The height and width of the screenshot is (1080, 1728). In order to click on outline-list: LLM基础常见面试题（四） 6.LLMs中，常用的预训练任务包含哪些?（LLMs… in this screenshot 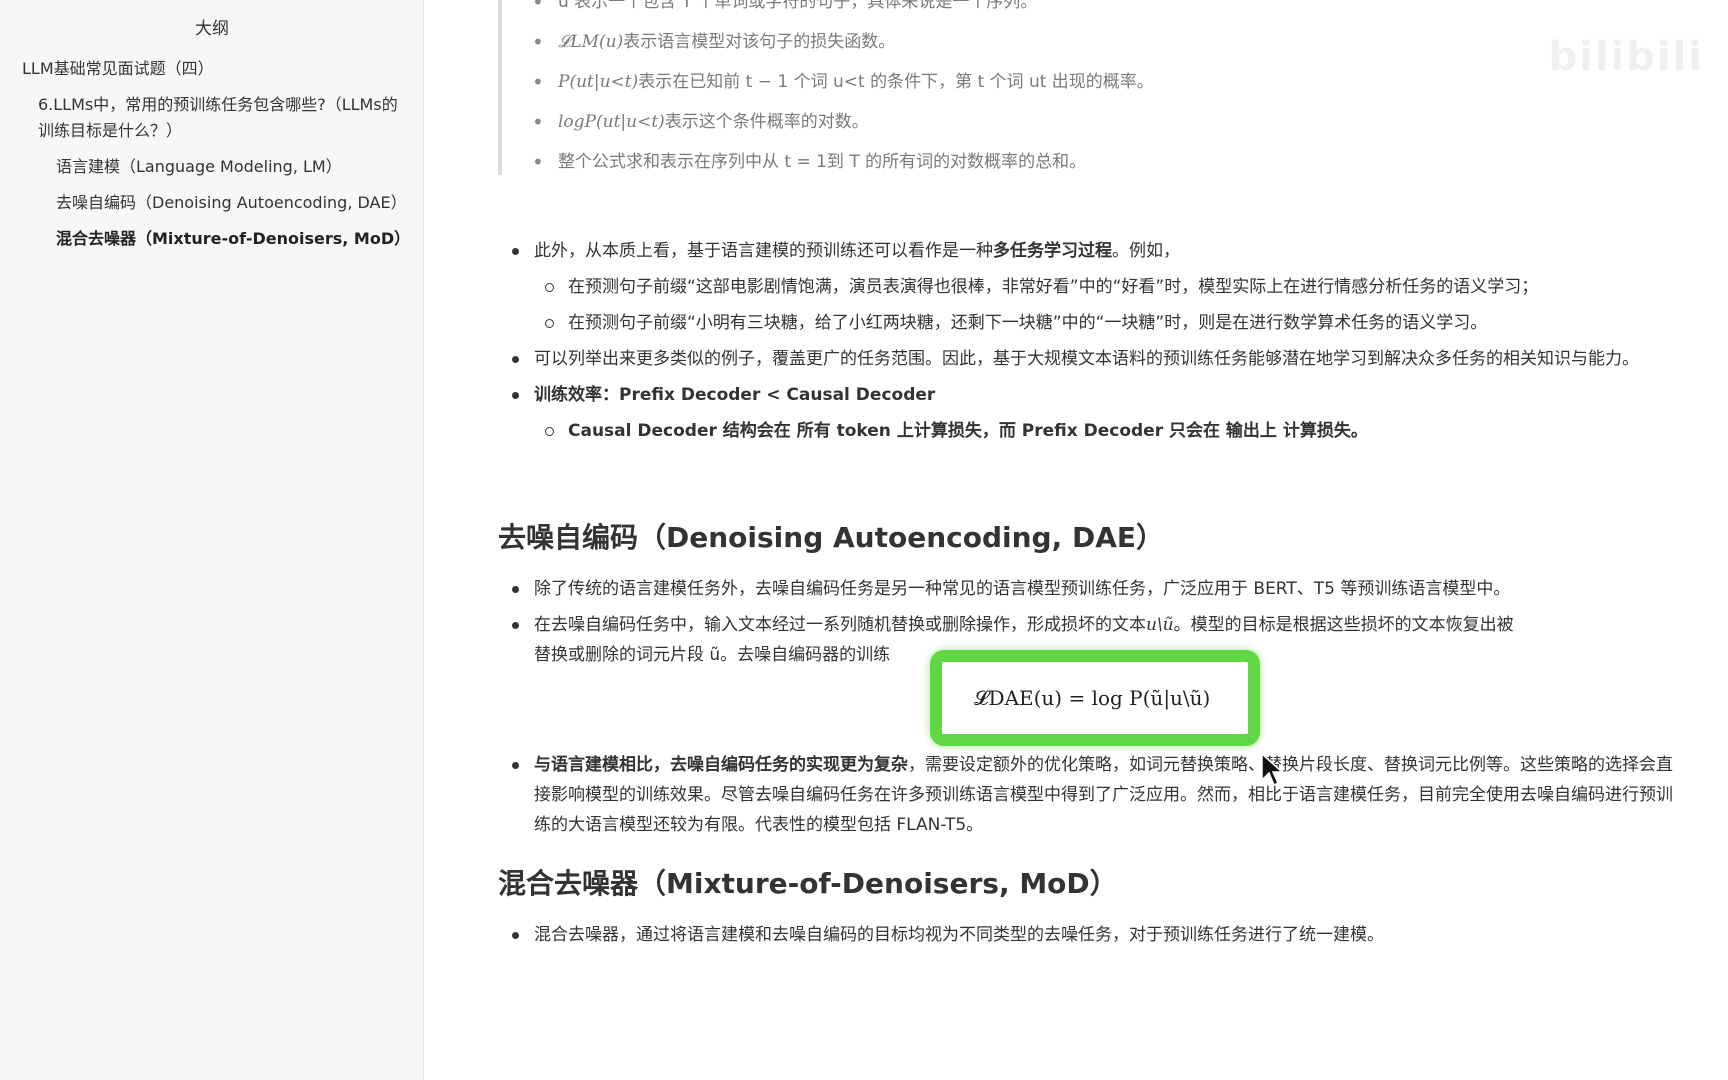, I will do `click(212, 159)`.